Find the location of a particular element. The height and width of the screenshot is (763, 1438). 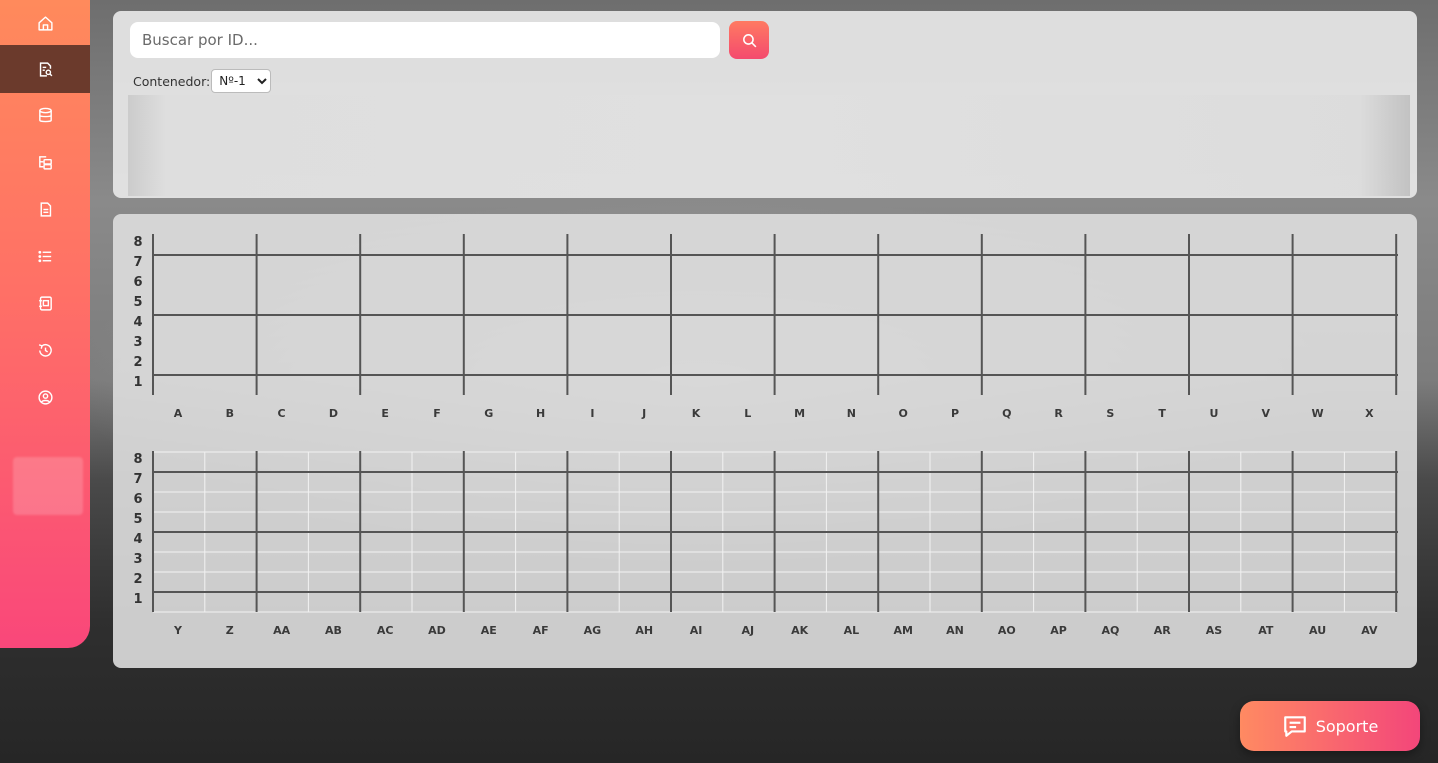

container-label: Contenedor: is located at coordinates (172, 81).